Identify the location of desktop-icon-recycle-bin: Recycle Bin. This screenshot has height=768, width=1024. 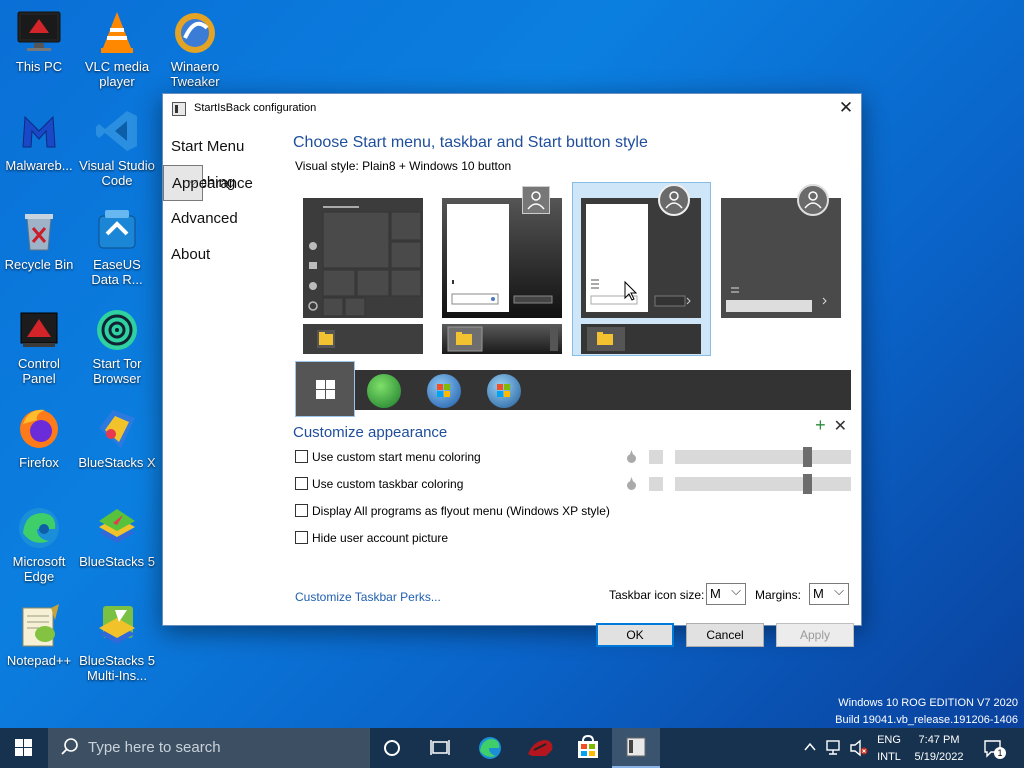
(39, 239).